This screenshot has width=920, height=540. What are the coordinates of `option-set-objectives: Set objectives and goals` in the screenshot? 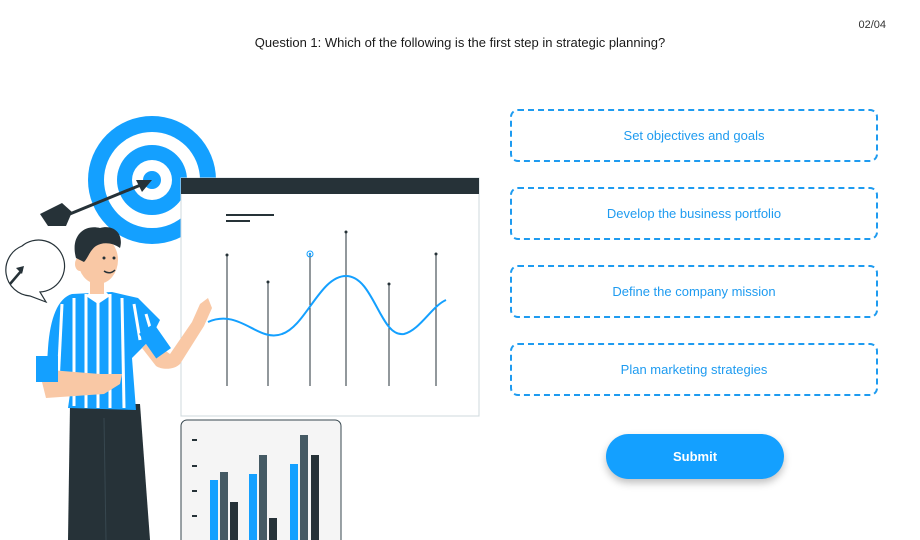 It's located at (694, 135).